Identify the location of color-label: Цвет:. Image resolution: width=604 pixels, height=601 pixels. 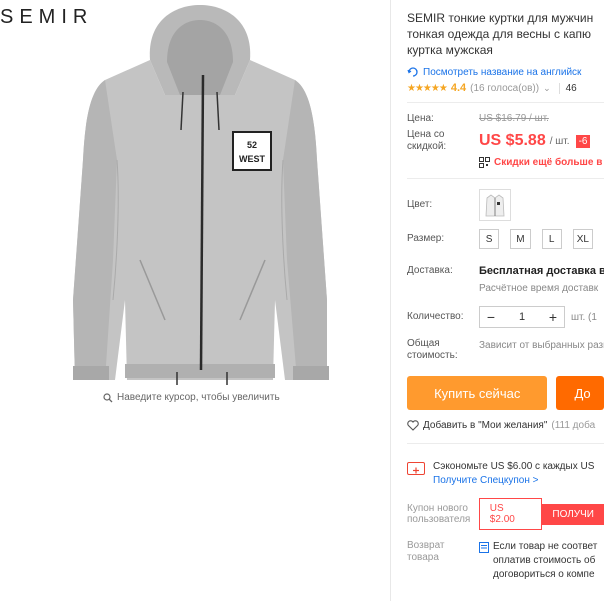
(420, 204).